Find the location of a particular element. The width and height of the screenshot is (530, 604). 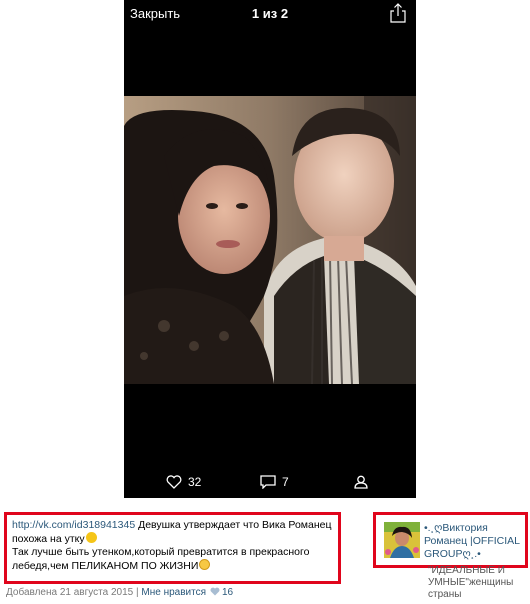

tag-person-button is located at coordinates (361, 482).